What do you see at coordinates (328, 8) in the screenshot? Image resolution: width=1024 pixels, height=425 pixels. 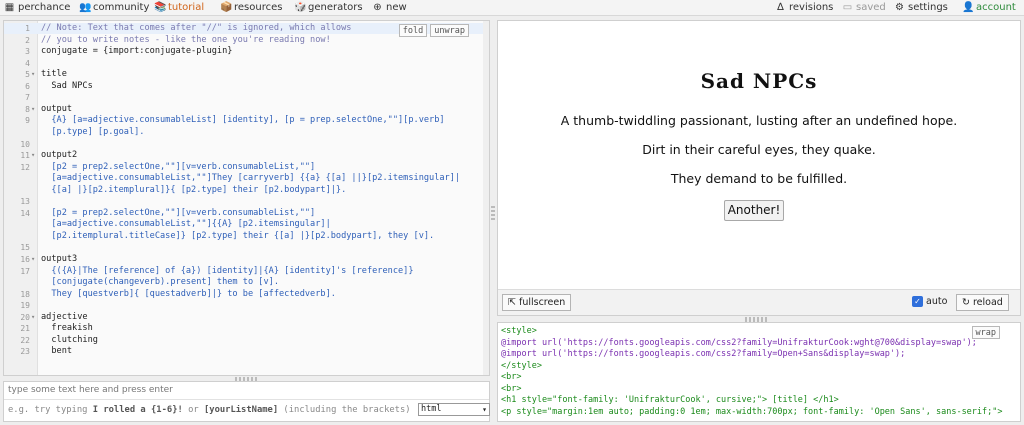 I see `menu-generators: 🎲 generators` at bounding box center [328, 8].